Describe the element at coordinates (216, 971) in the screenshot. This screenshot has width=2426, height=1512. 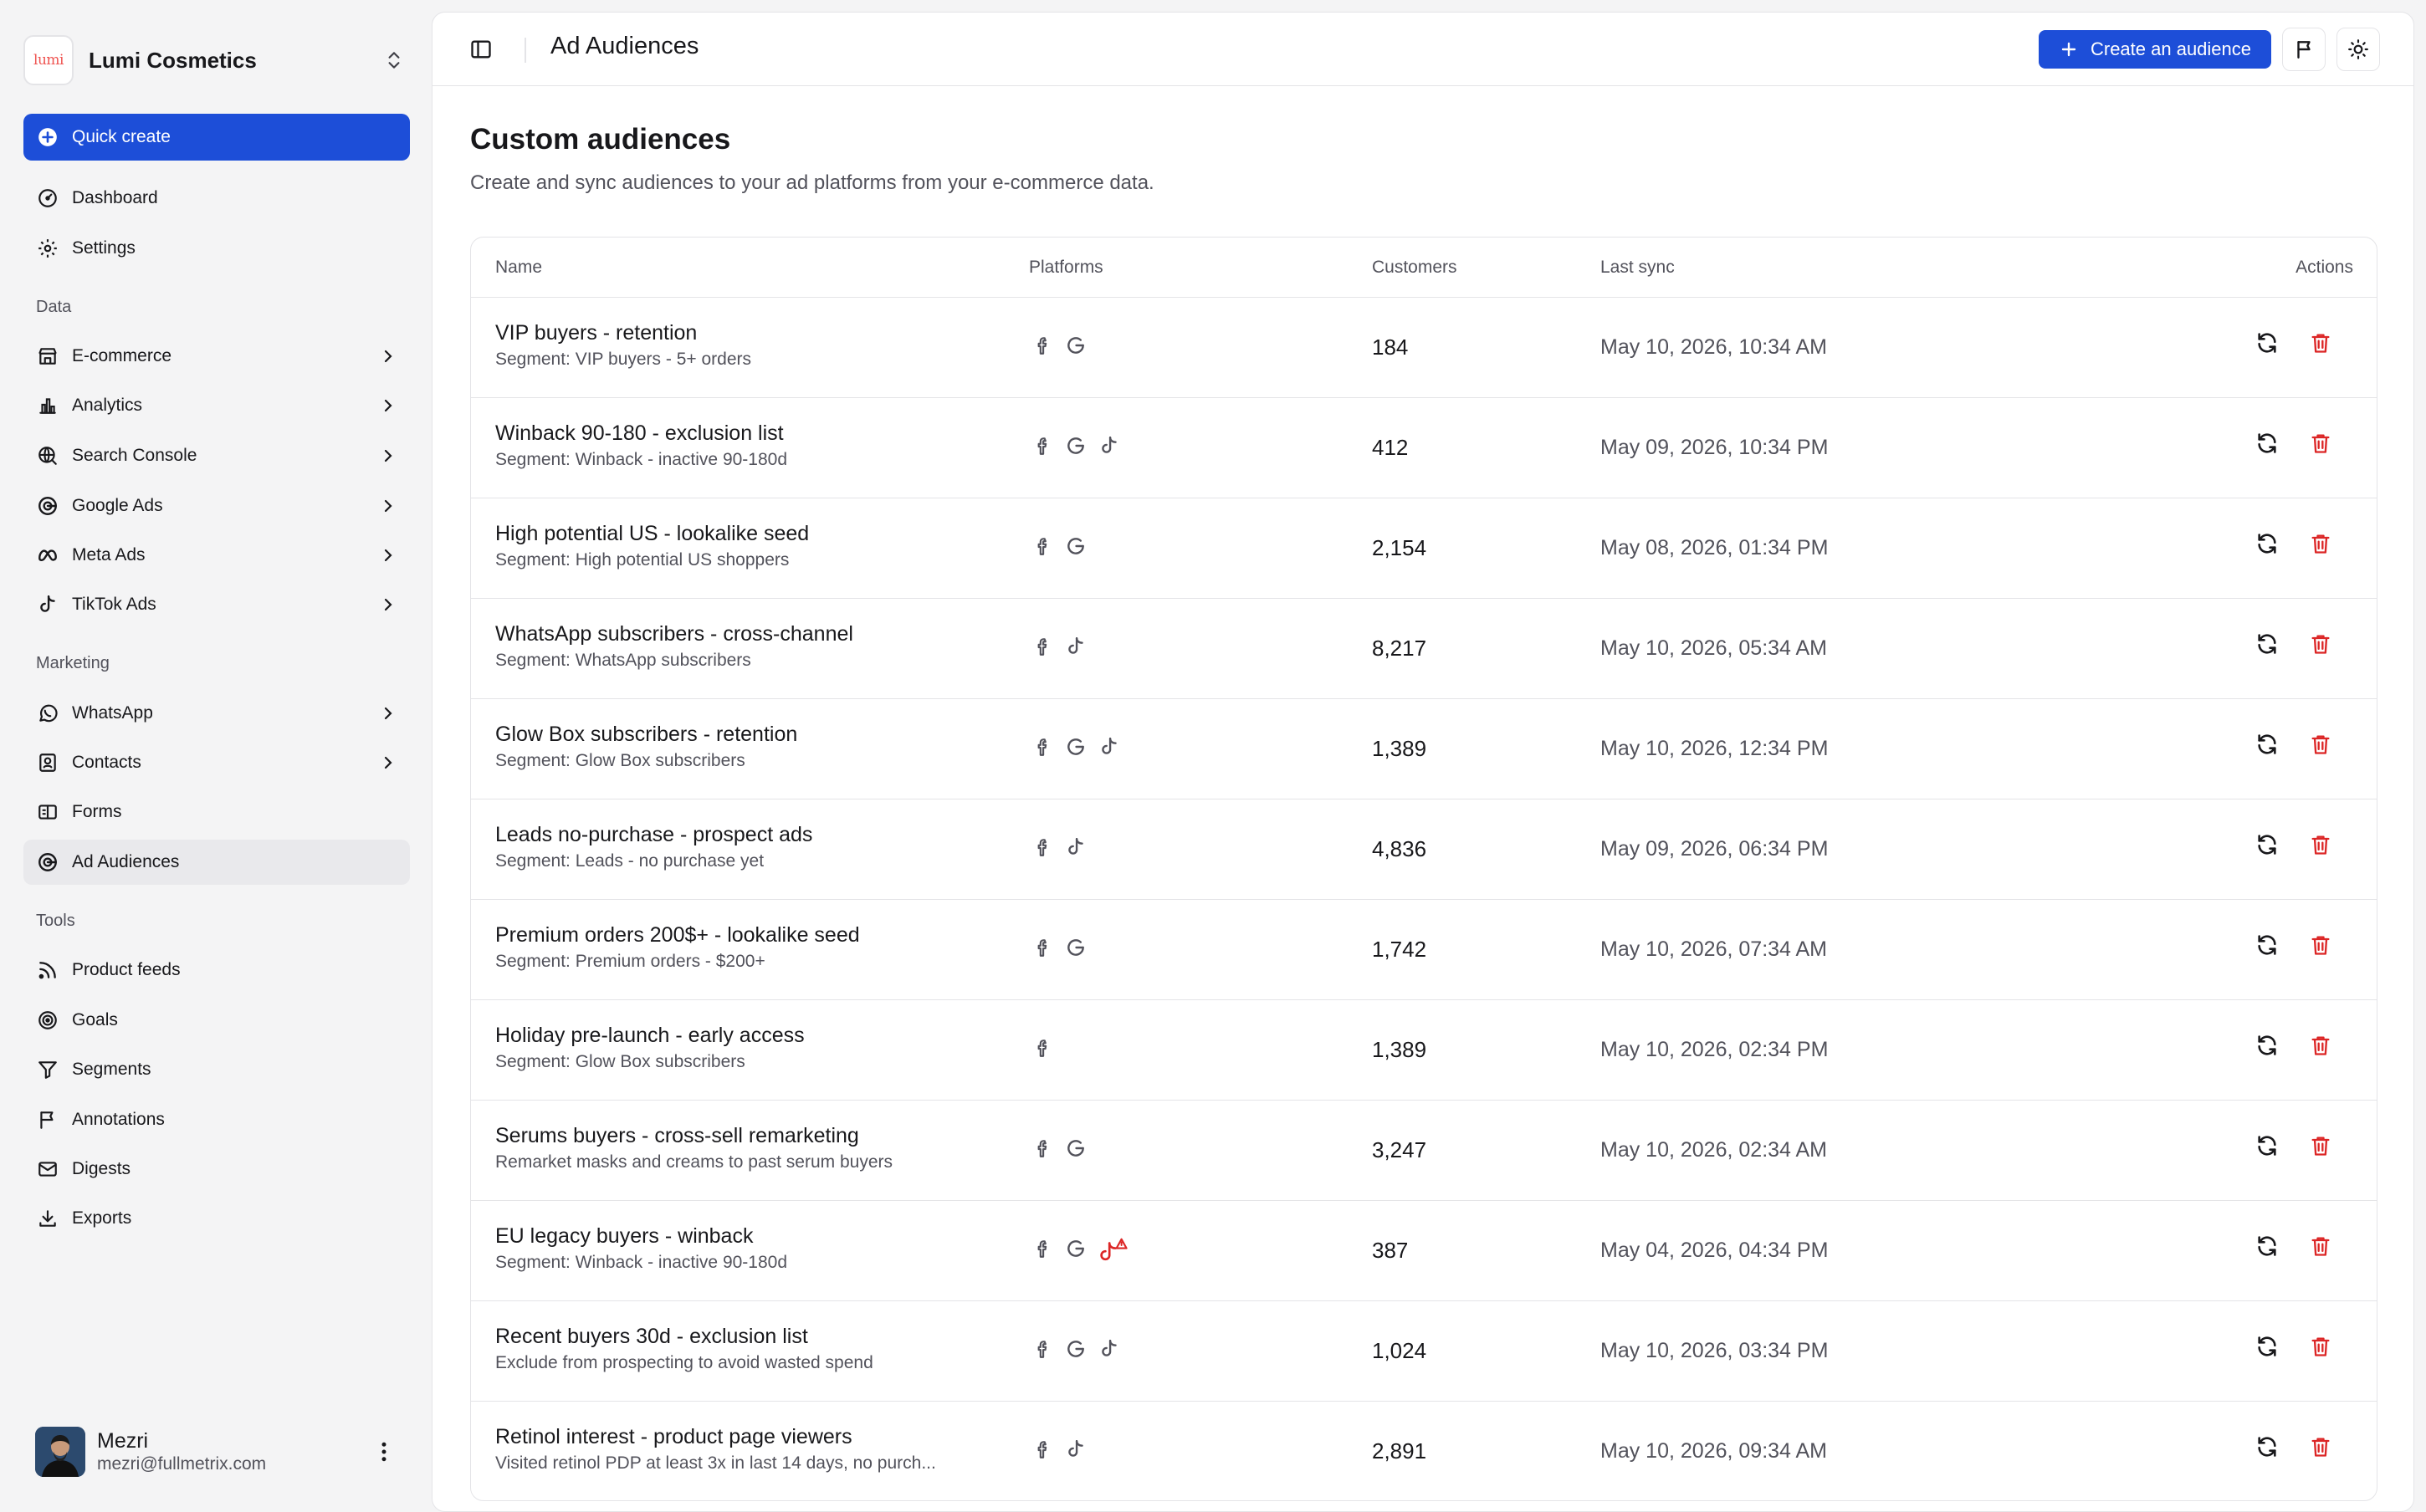
I see `sidebar-item-product-feeds: Product feeds` at that location.